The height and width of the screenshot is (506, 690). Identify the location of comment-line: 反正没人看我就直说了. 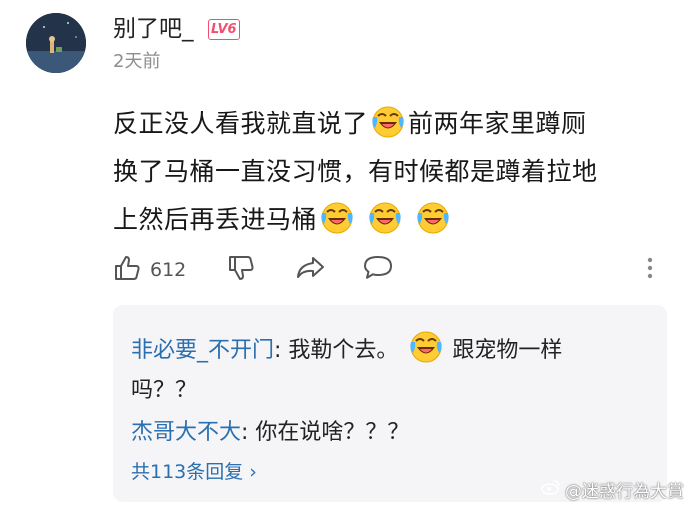
(241, 123).